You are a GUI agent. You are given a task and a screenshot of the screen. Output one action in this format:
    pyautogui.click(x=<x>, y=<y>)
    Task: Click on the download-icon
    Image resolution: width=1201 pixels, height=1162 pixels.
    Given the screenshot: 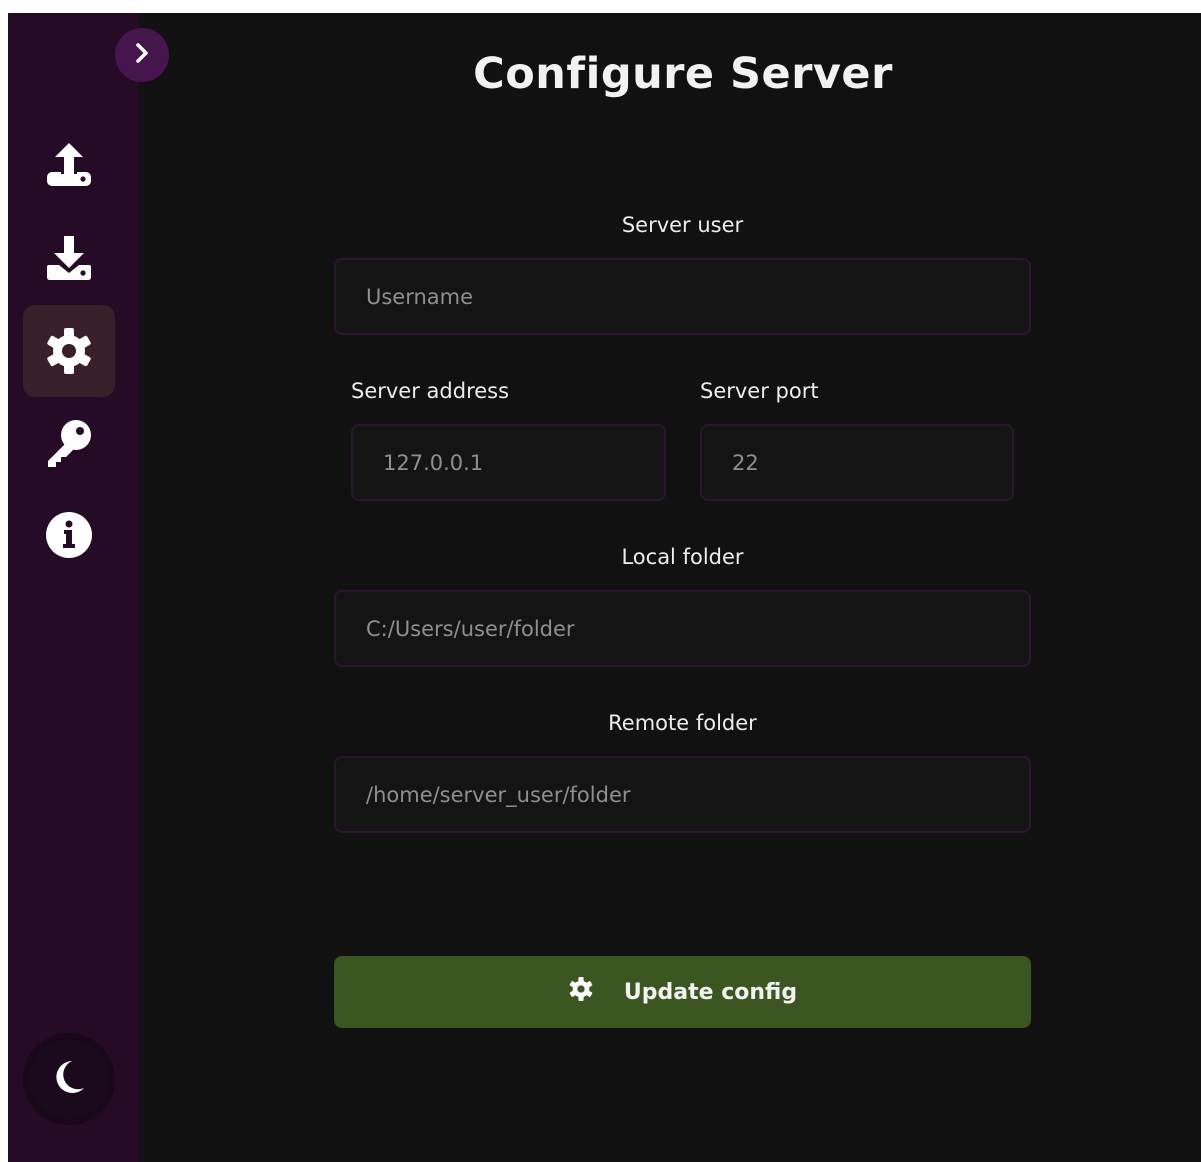 What is the action you would take?
    pyautogui.click(x=69, y=258)
    